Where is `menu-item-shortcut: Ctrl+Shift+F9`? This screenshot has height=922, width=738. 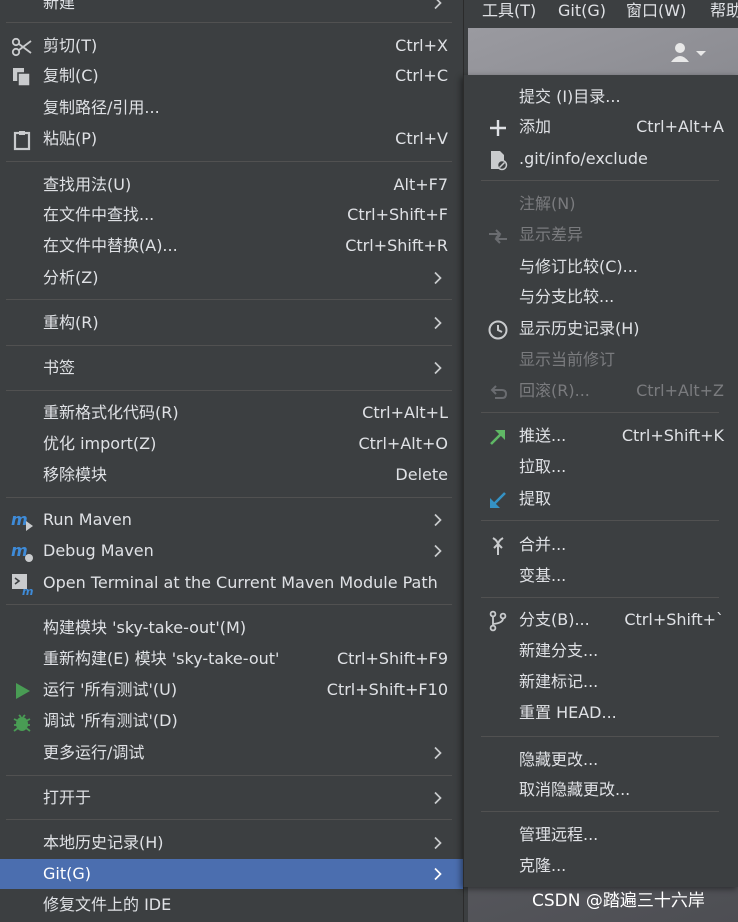 menu-item-shortcut: Ctrl+Shift+F9 is located at coordinates (392, 658).